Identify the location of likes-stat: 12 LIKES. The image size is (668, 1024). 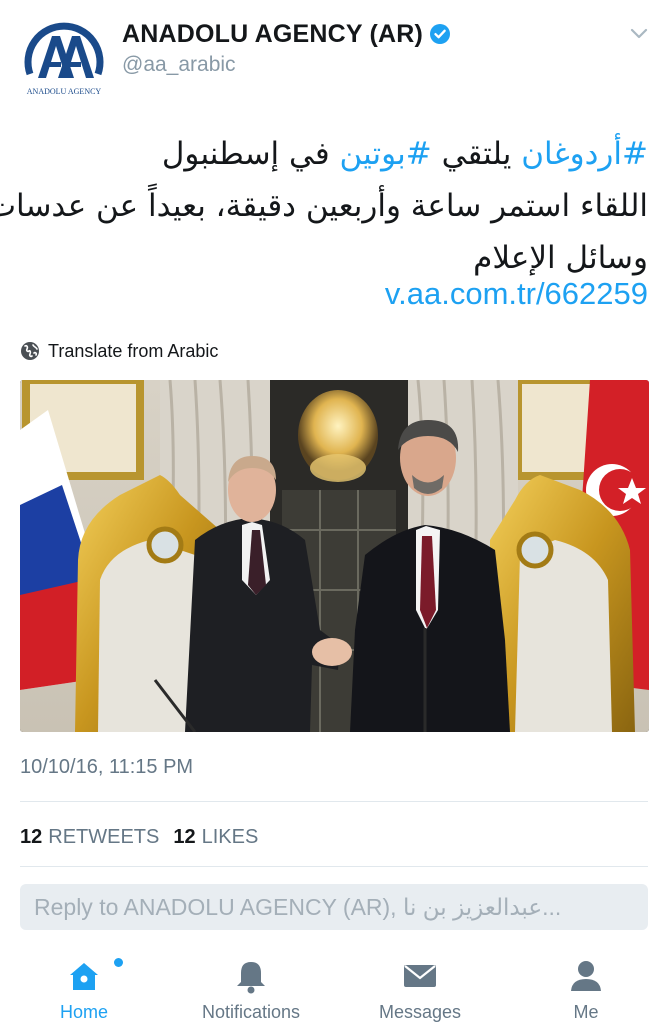
(215, 837).